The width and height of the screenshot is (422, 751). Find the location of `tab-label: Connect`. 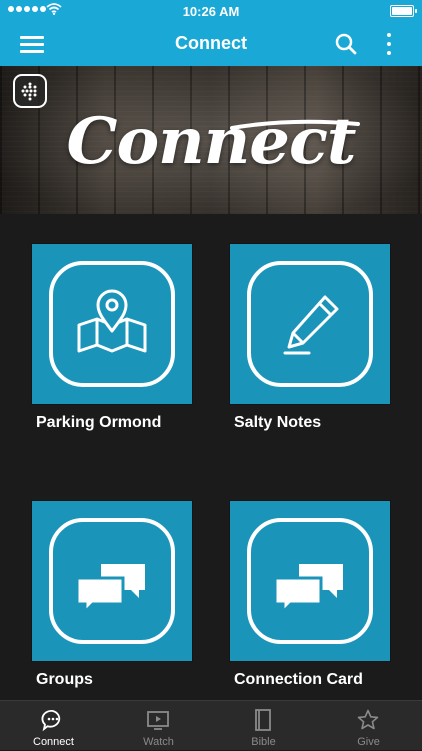

tab-label: Connect is located at coordinates (53, 742).